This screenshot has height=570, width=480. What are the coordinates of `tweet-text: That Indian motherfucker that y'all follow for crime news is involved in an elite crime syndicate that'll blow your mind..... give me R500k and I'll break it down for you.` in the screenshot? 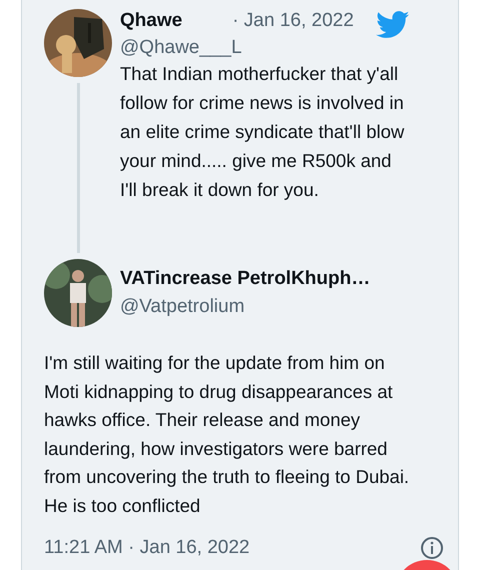 It's located at (262, 132).